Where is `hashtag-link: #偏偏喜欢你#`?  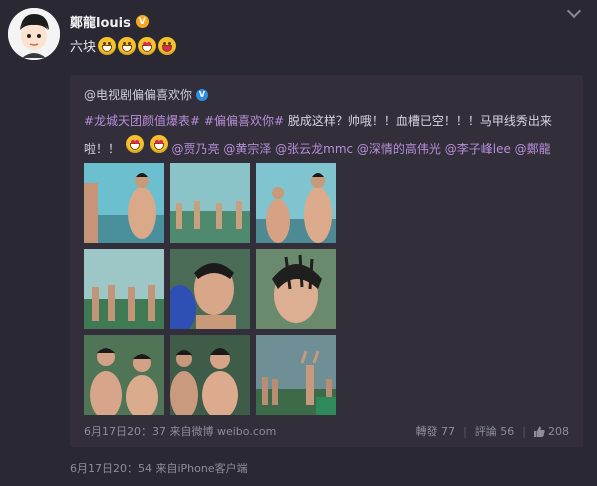 hashtag-link: #偏偏喜欢你# is located at coordinates (244, 121).